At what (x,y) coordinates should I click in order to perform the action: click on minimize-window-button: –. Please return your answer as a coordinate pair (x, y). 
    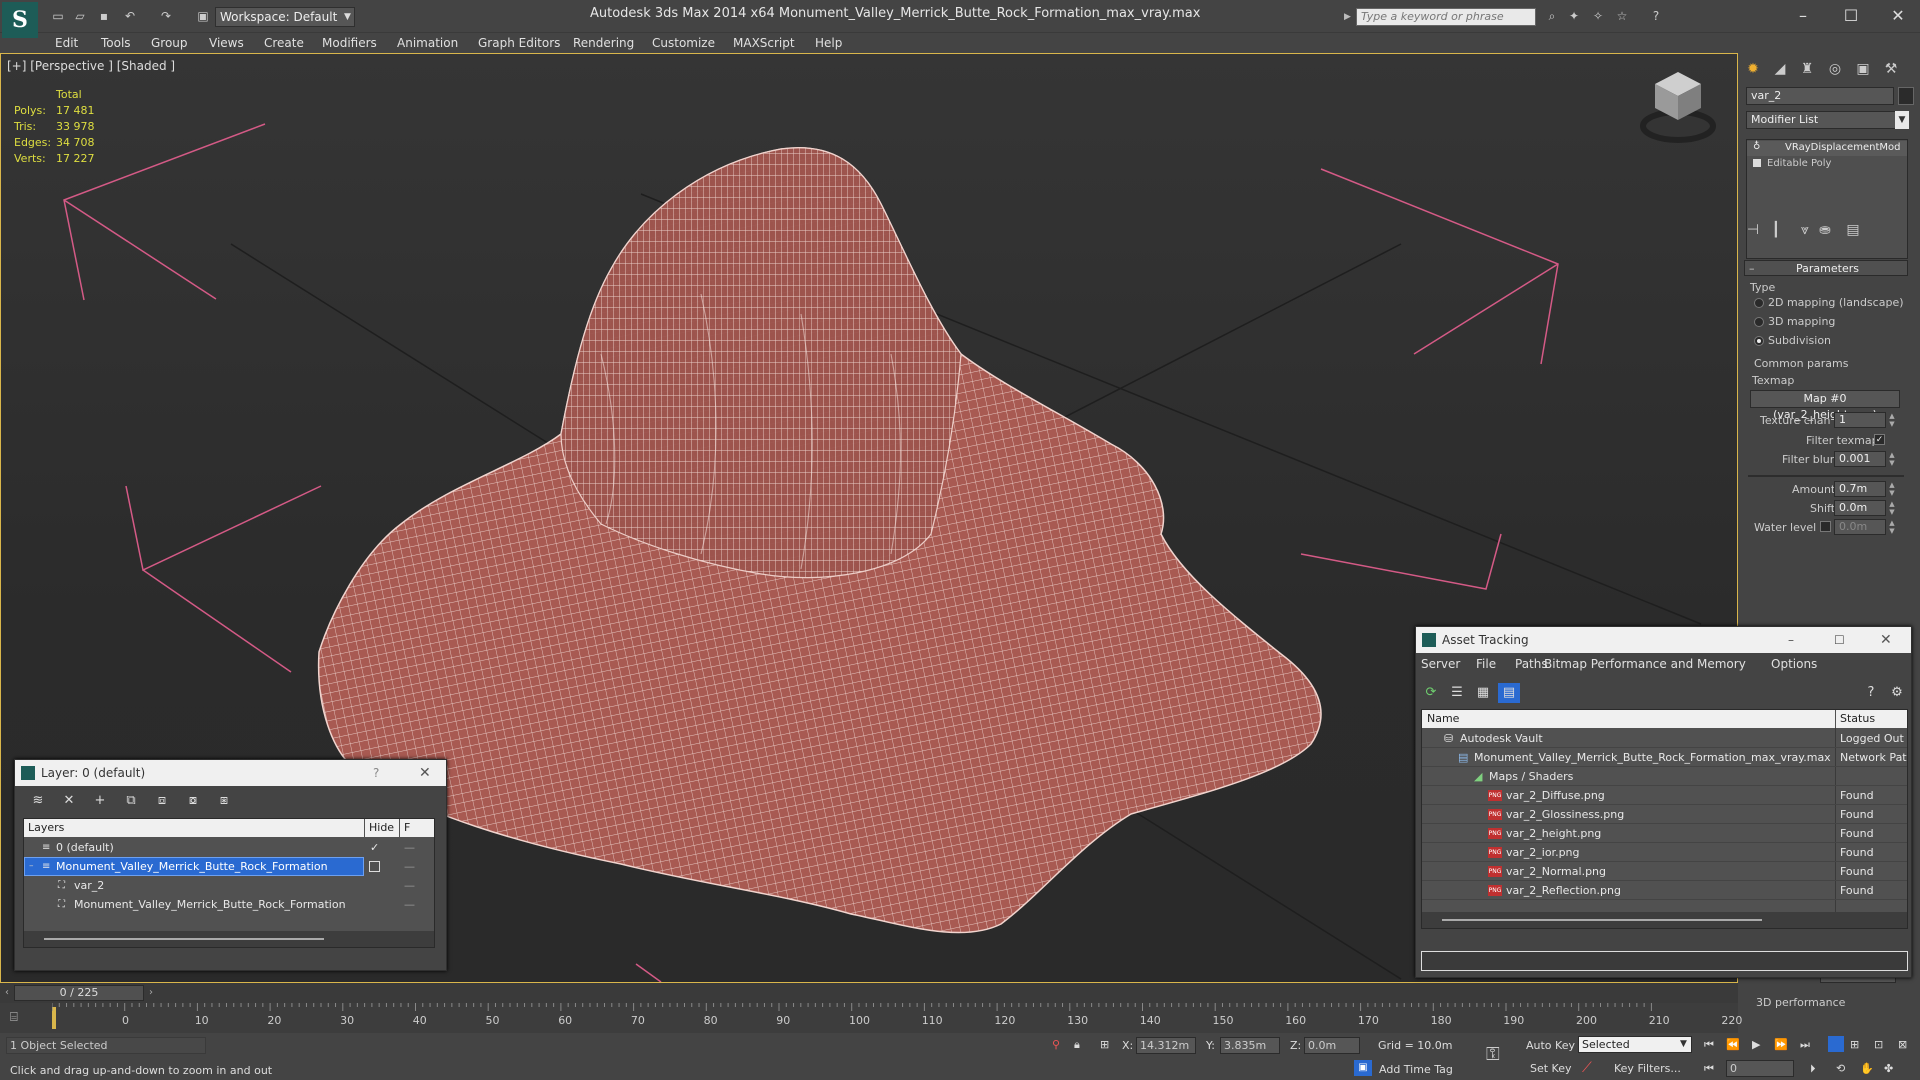
    Looking at the image, I should click on (1803, 16).